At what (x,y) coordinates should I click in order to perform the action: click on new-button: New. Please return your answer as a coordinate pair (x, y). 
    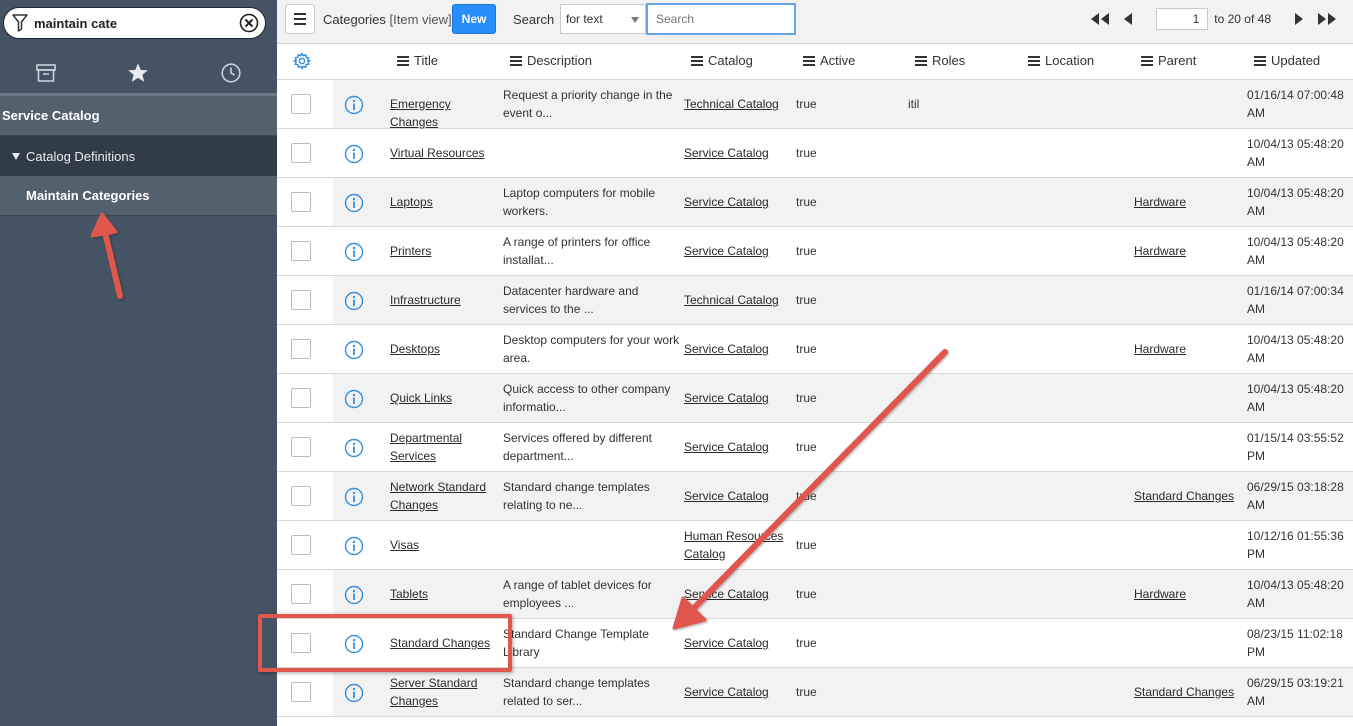
    Looking at the image, I should click on (474, 19).